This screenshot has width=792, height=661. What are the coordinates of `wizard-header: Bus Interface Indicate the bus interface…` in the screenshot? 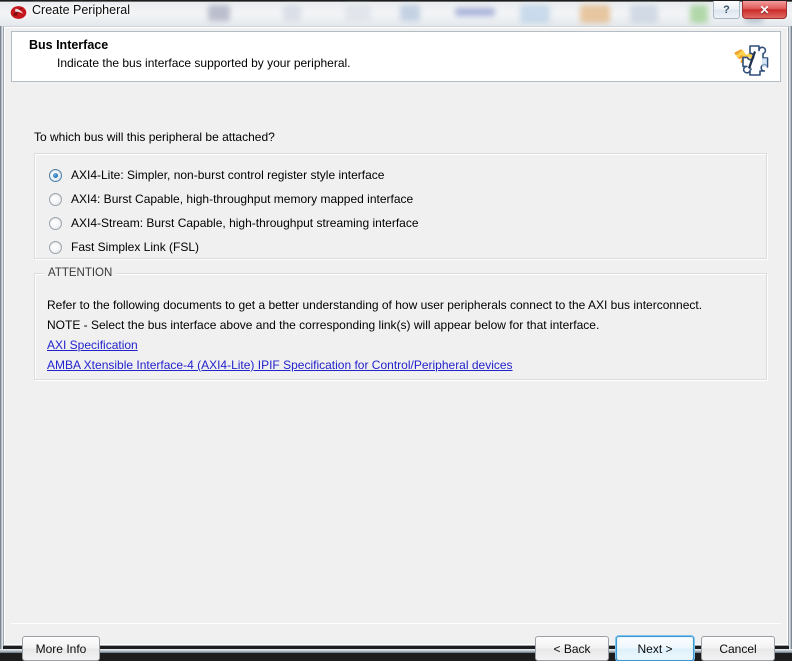 It's located at (396, 56).